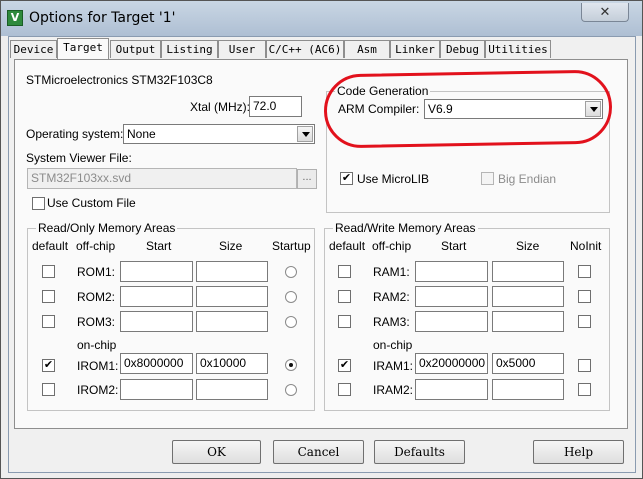 The image size is (643, 479). Describe the element at coordinates (38, 203) in the screenshot. I see `use-custom-file-checkbox` at that location.